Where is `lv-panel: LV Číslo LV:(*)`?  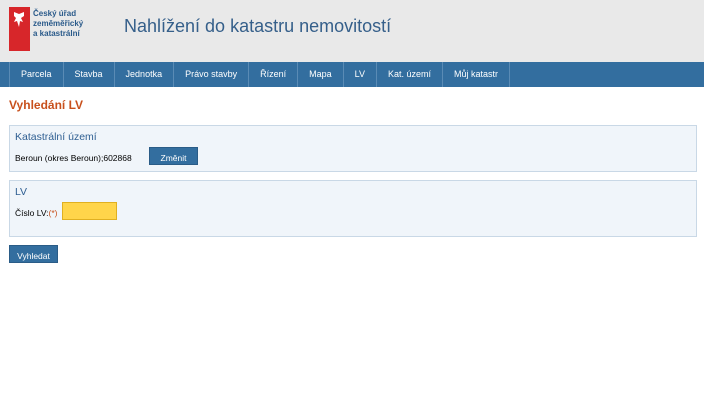 lv-panel: LV Číslo LV:(*) is located at coordinates (353, 208).